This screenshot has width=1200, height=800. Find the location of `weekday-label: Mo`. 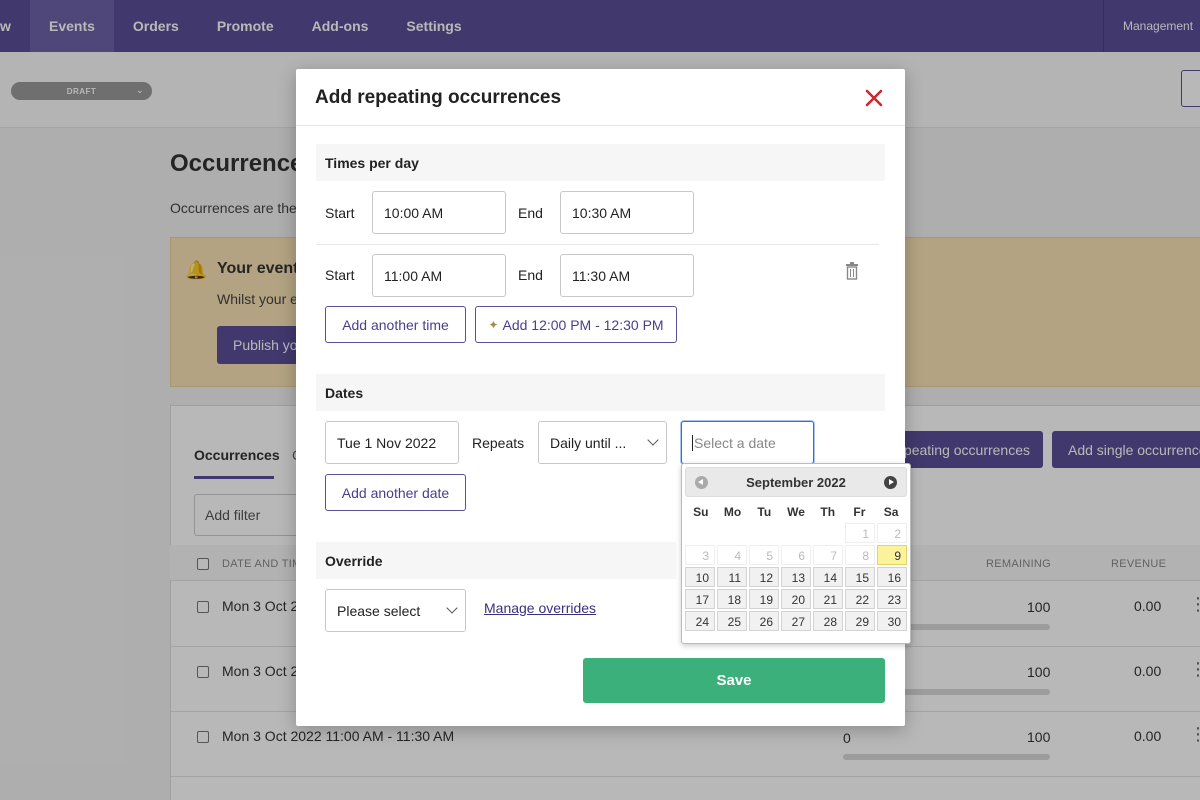

weekday-label: Mo is located at coordinates (732, 512).